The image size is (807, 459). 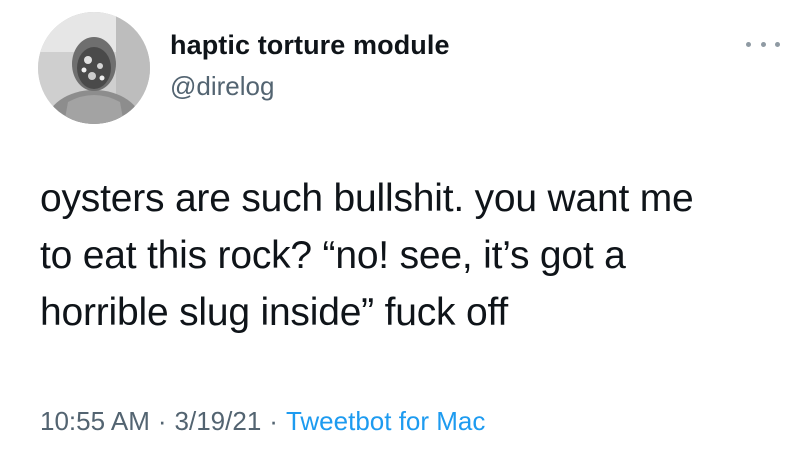 I want to click on tweet-text-line: oysters are such bullshit. you want me, so click(x=367, y=198).